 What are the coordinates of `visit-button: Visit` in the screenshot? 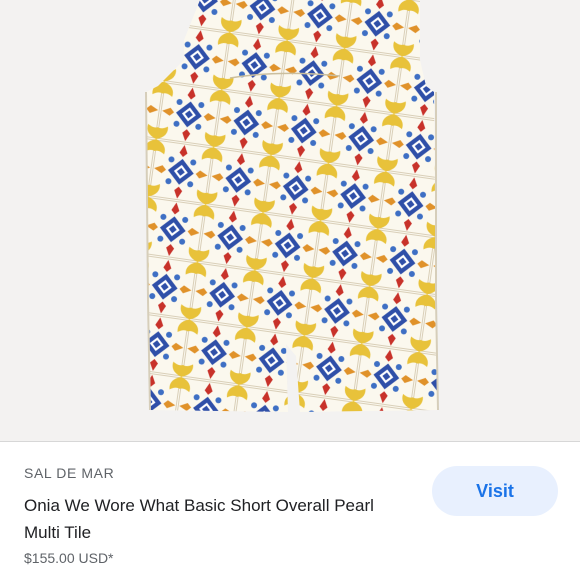 It's located at (495, 491).